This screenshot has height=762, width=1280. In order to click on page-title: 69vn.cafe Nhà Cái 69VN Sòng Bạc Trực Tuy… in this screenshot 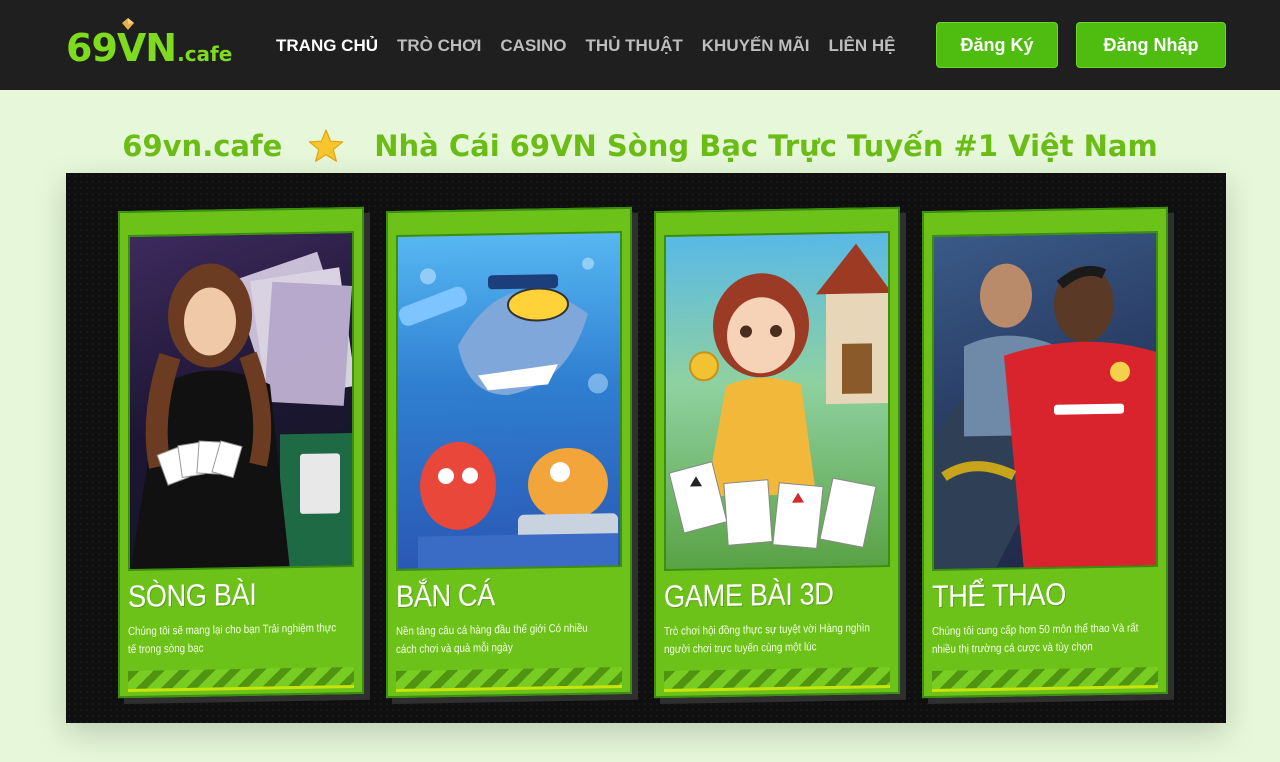, I will do `click(640, 146)`.